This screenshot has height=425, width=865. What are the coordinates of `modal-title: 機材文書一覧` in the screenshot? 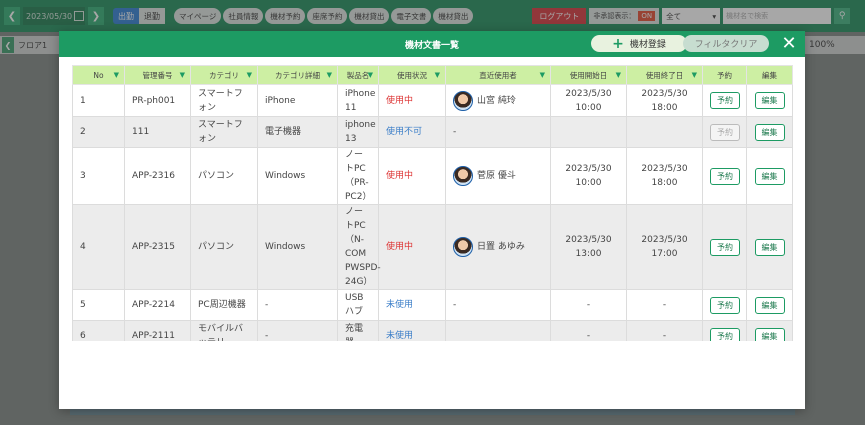 It's located at (431, 45).